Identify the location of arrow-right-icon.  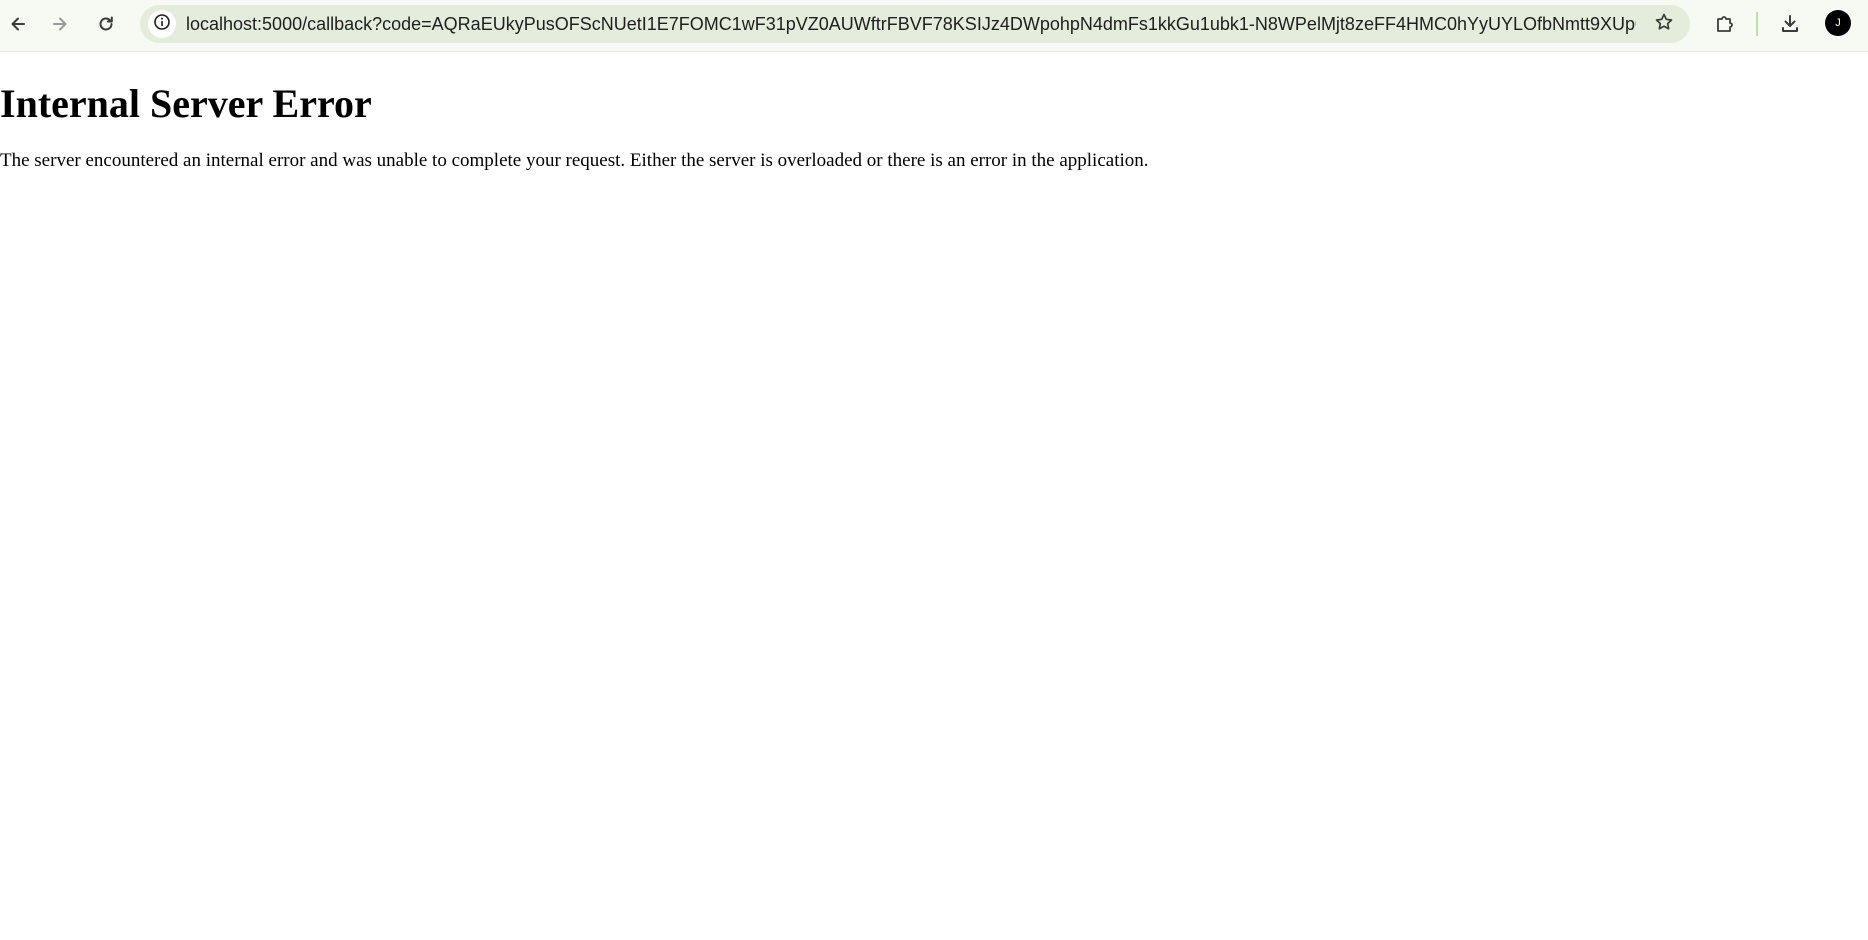
(60, 24).